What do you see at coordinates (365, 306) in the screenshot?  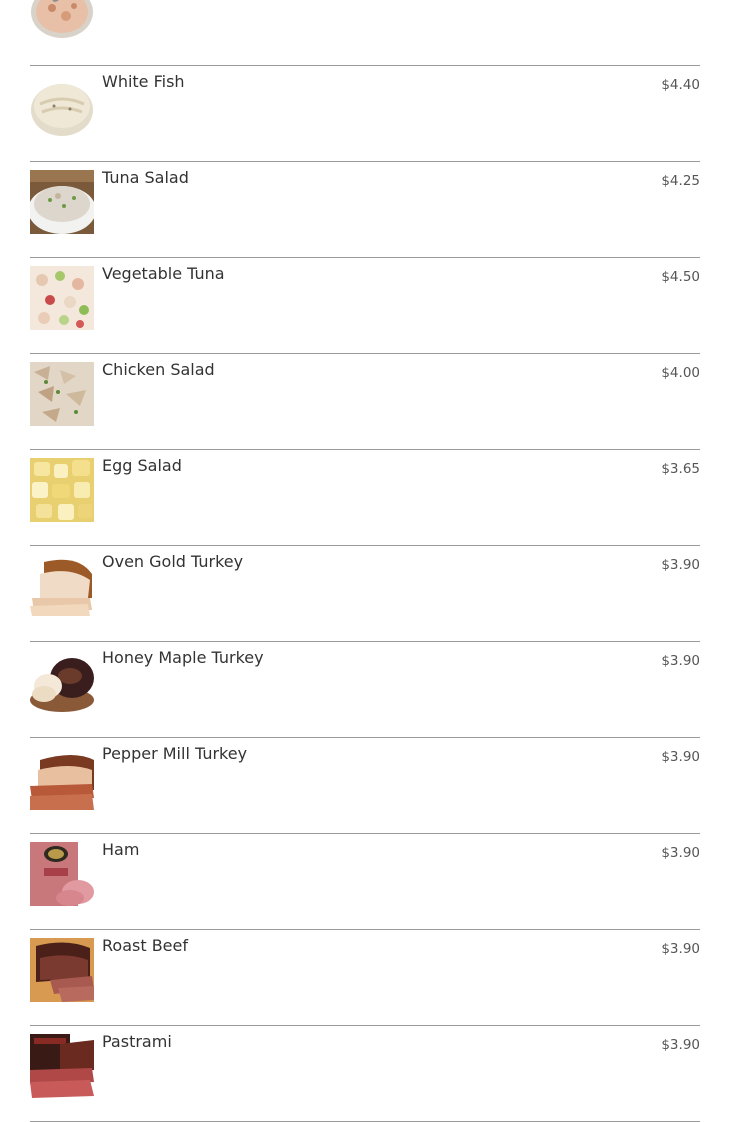 I see `list-item: Vegetable Tuna $4.50` at bounding box center [365, 306].